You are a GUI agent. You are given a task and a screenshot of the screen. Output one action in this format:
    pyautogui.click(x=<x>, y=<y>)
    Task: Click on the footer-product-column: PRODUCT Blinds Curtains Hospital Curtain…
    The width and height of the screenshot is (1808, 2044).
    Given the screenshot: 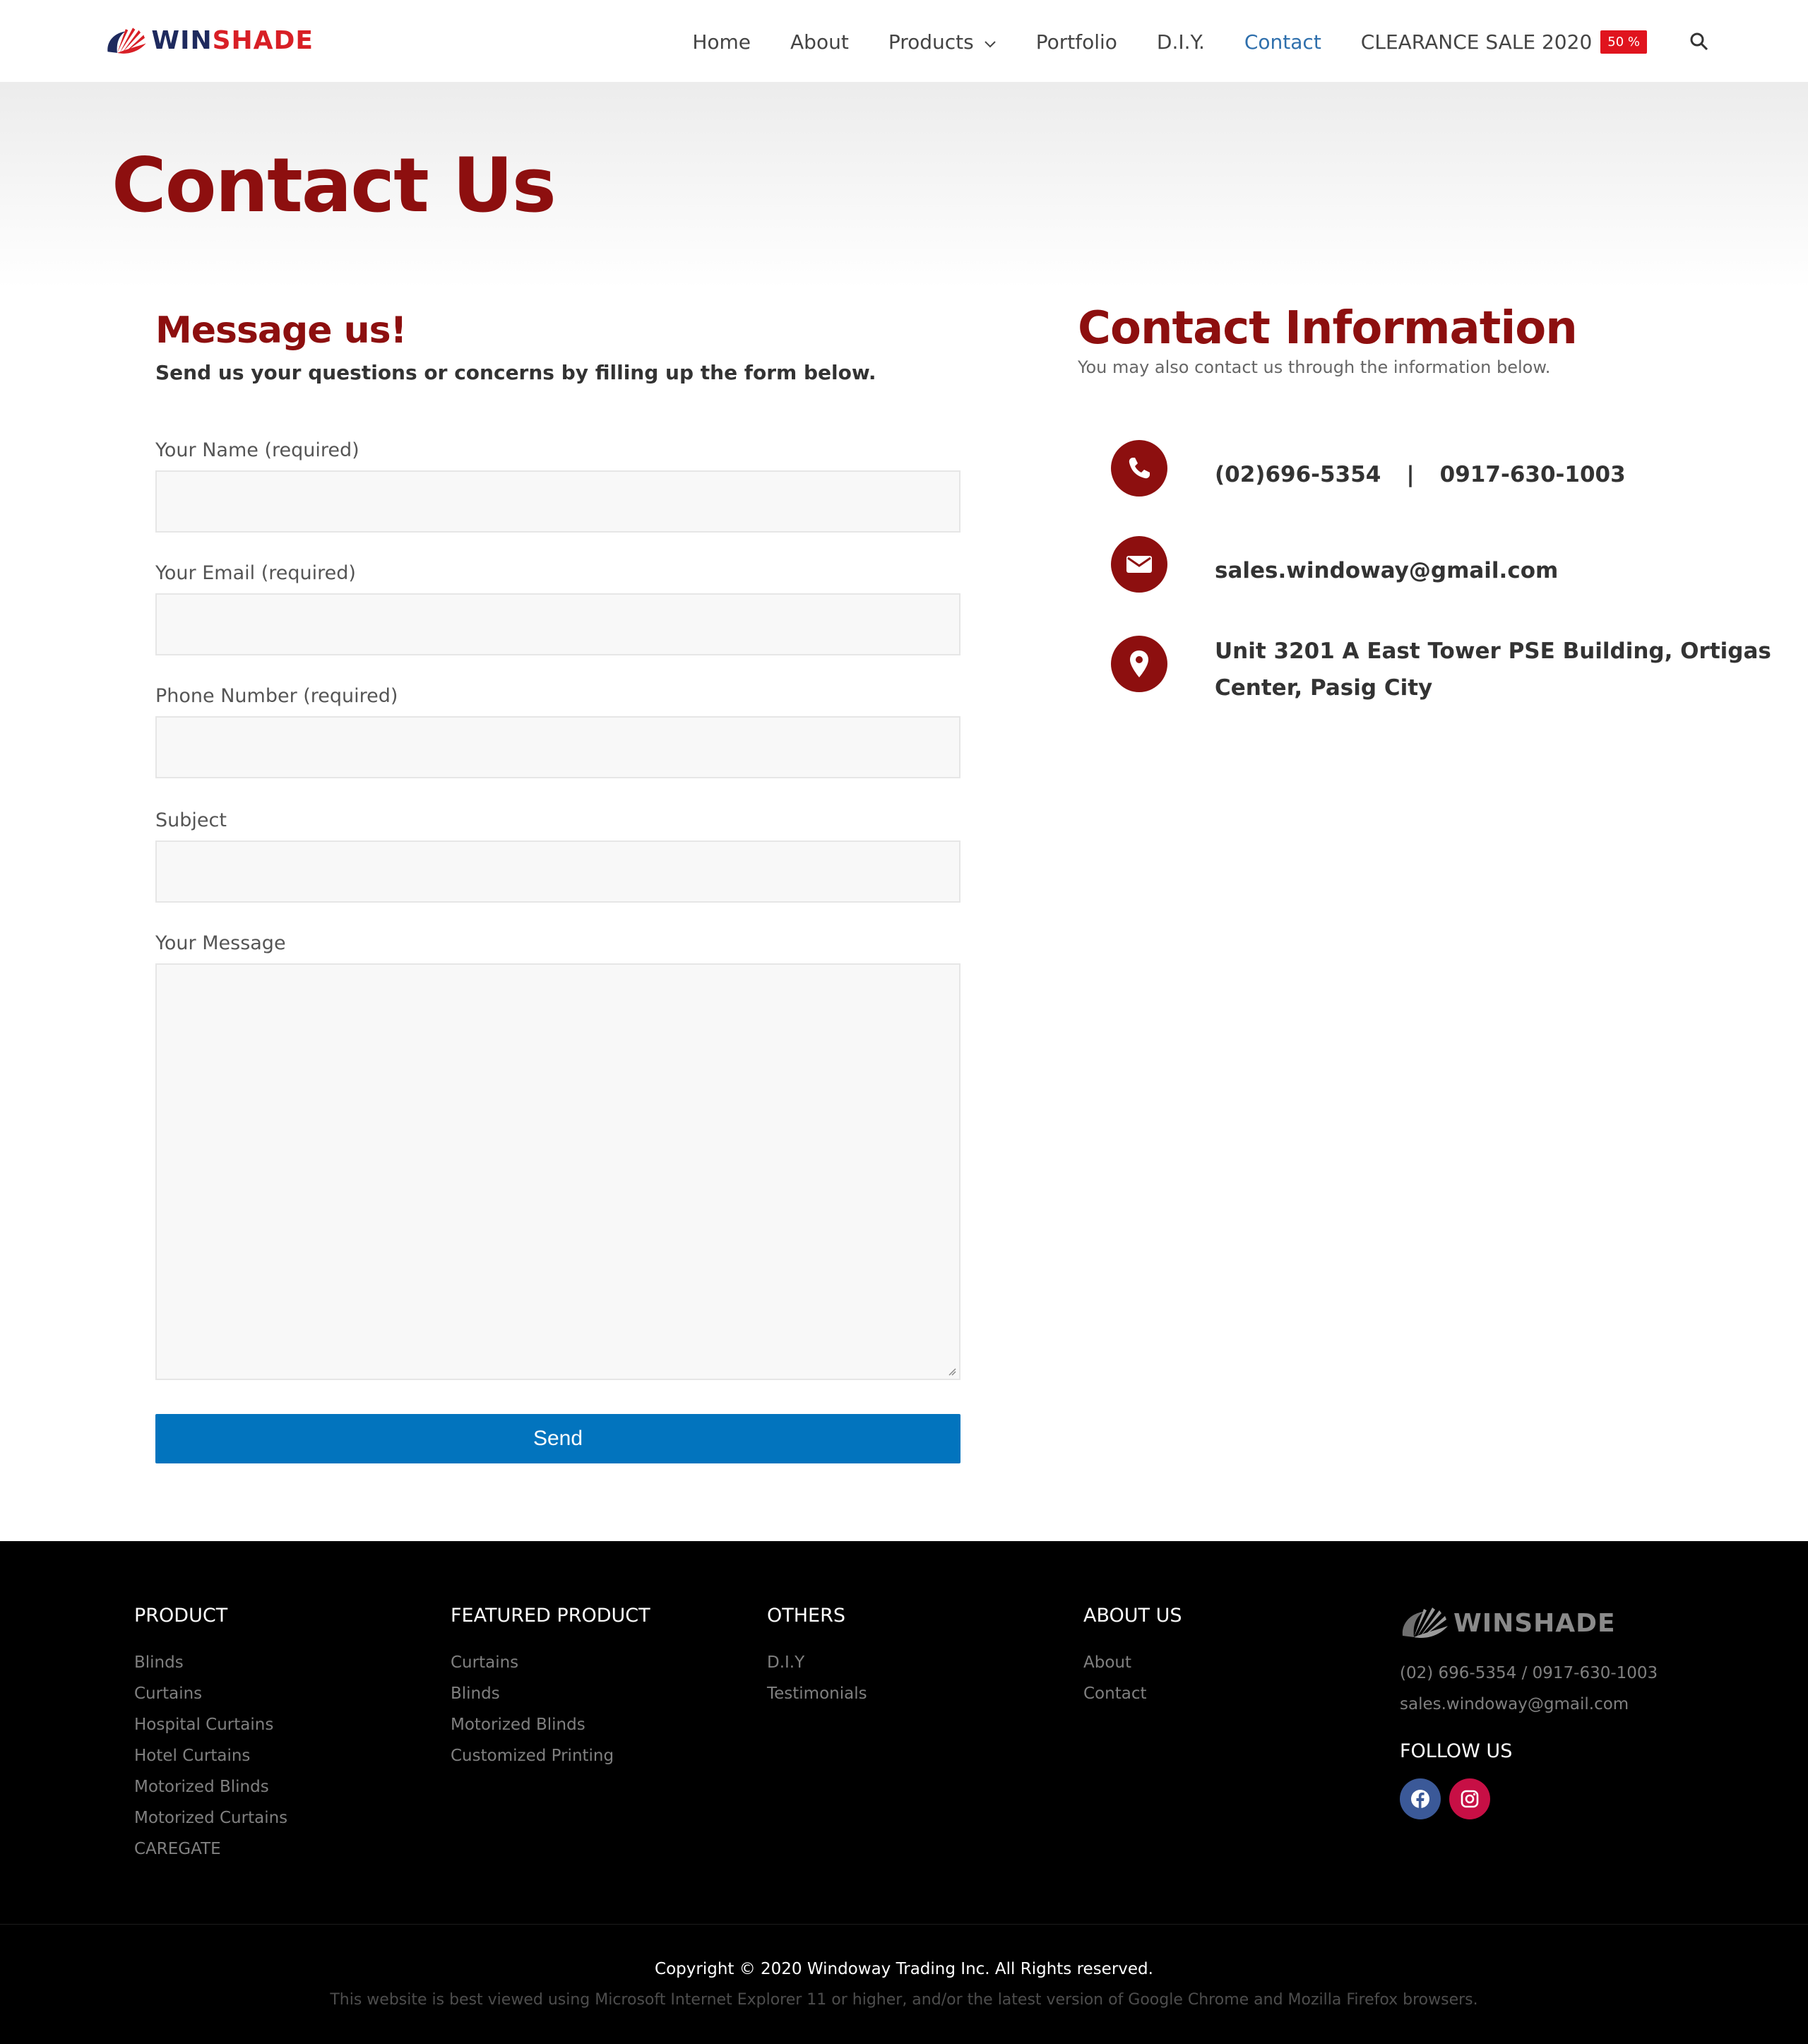 What is the action you would take?
    pyautogui.click(x=211, y=1735)
    